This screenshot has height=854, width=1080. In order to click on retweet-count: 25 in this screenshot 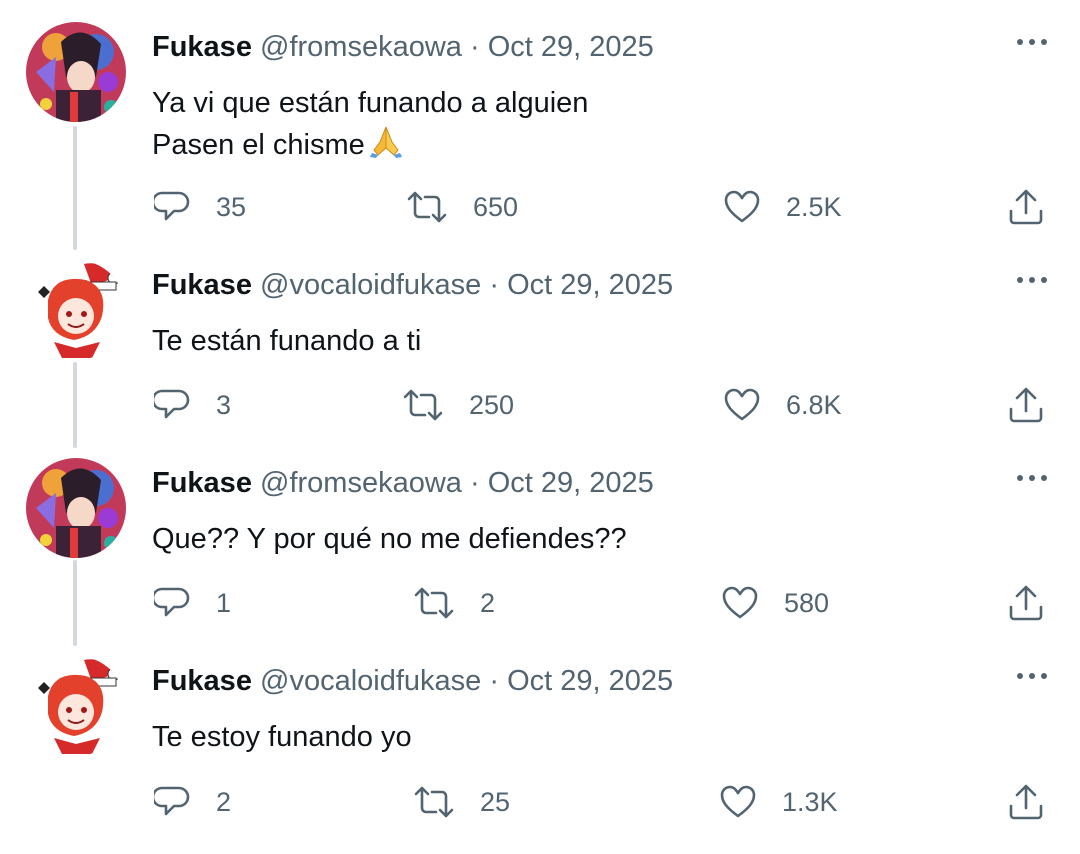, I will do `click(495, 801)`.